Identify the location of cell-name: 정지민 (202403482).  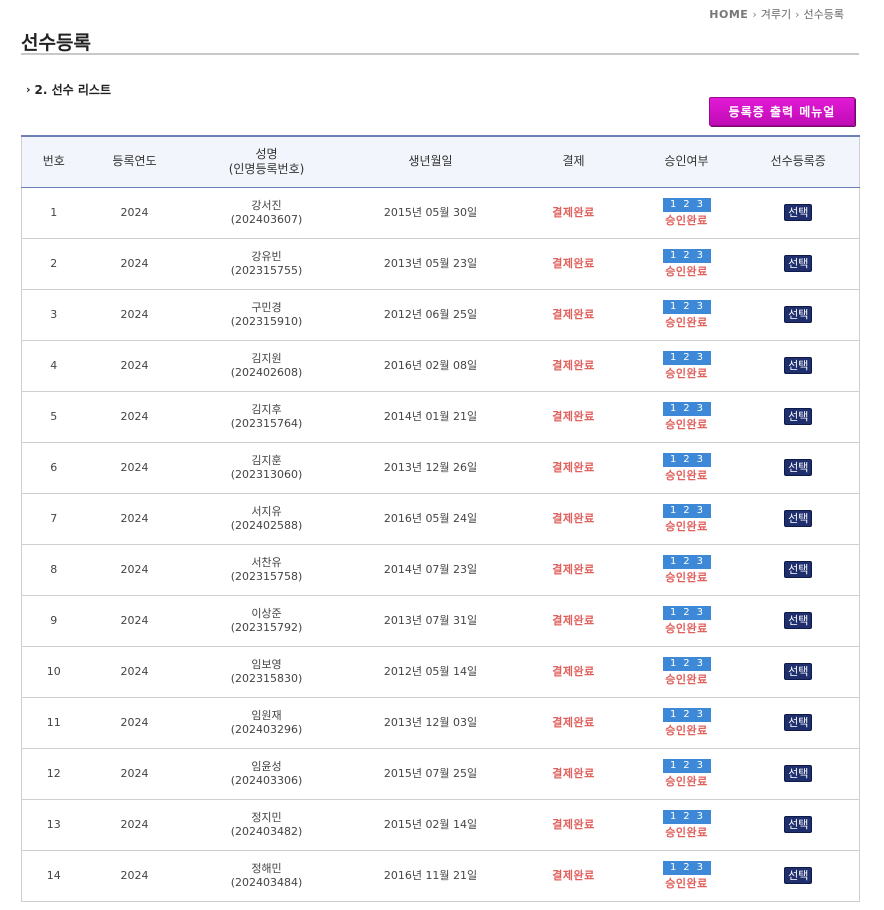
(266, 825).